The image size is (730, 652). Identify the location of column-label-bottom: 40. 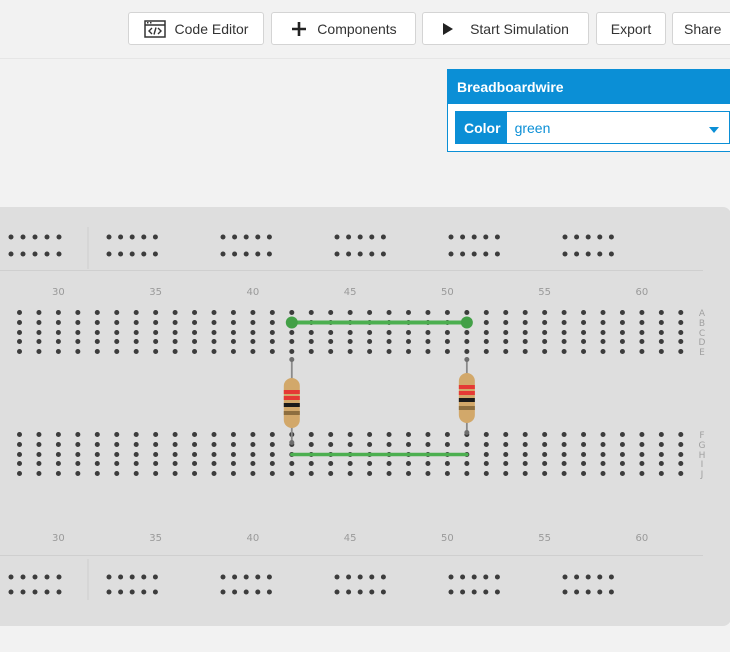
(253, 538).